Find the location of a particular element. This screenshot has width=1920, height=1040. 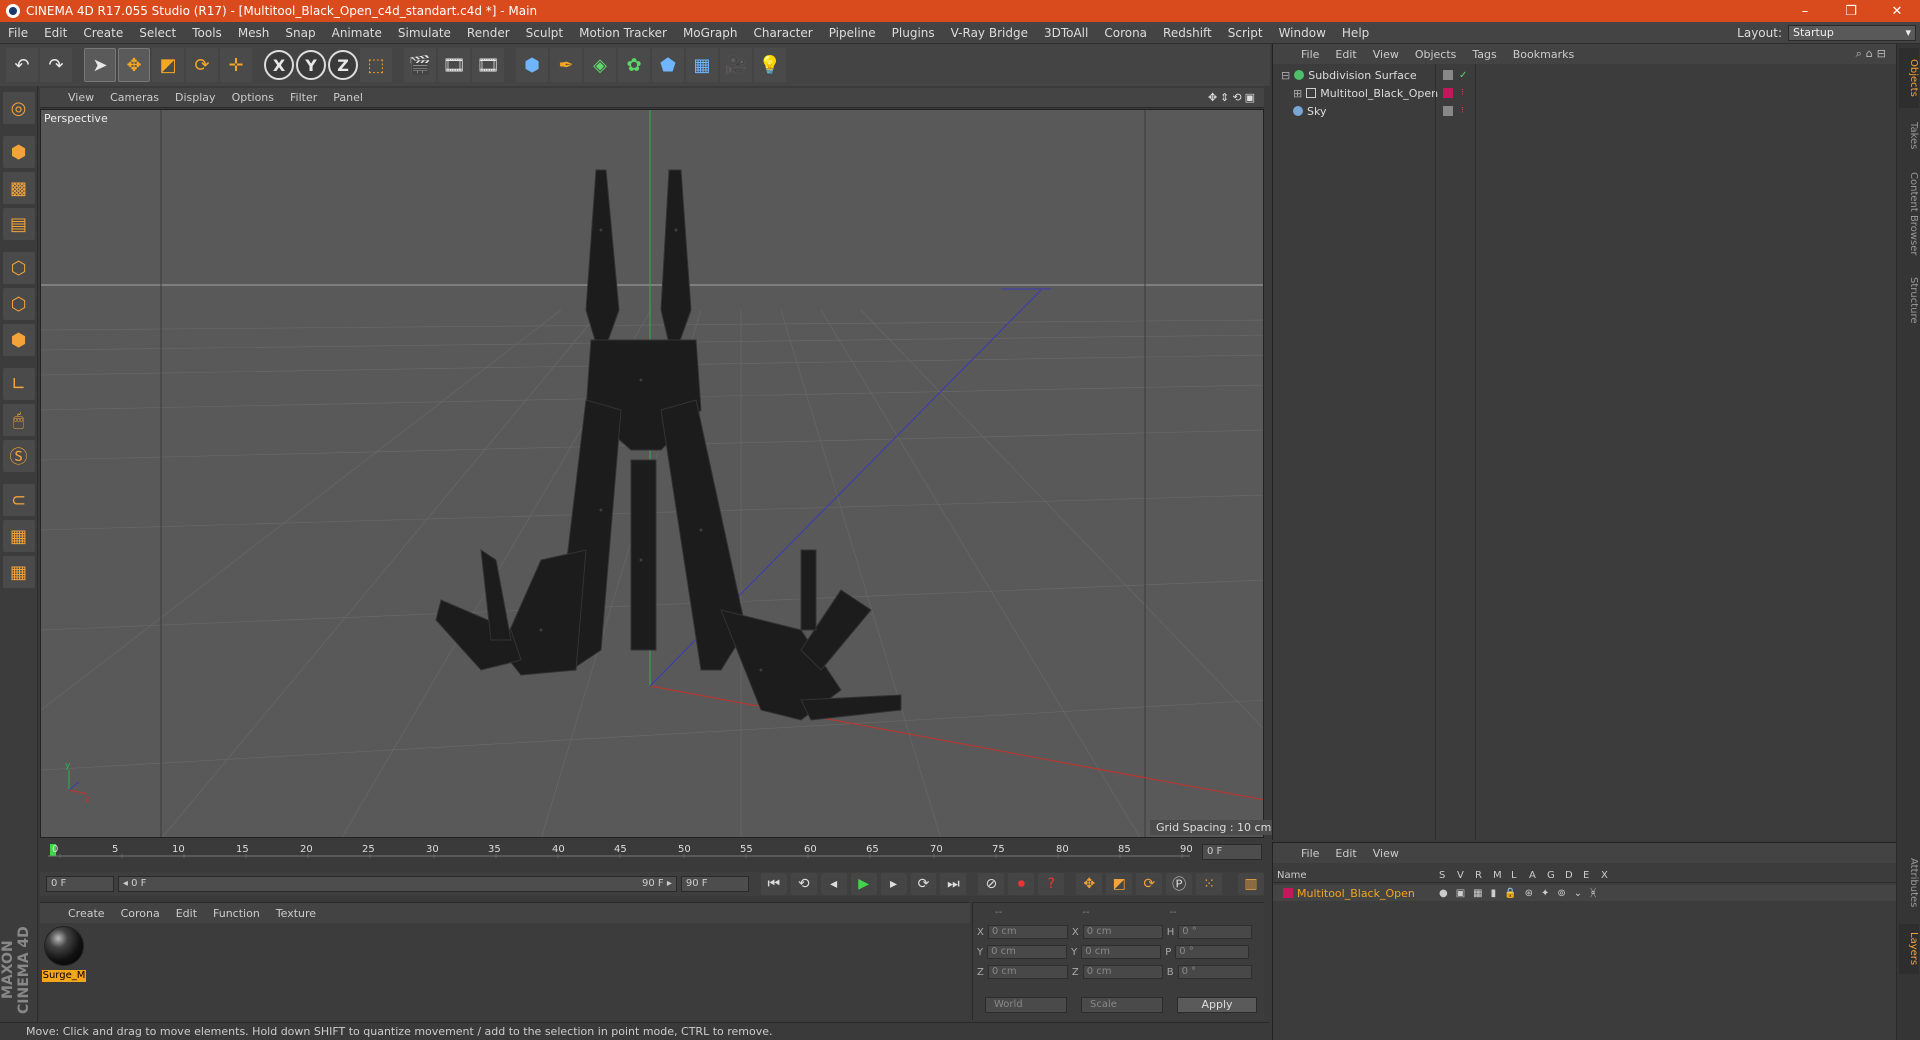

add-camera-button: 🎥 is located at coordinates (736, 65).